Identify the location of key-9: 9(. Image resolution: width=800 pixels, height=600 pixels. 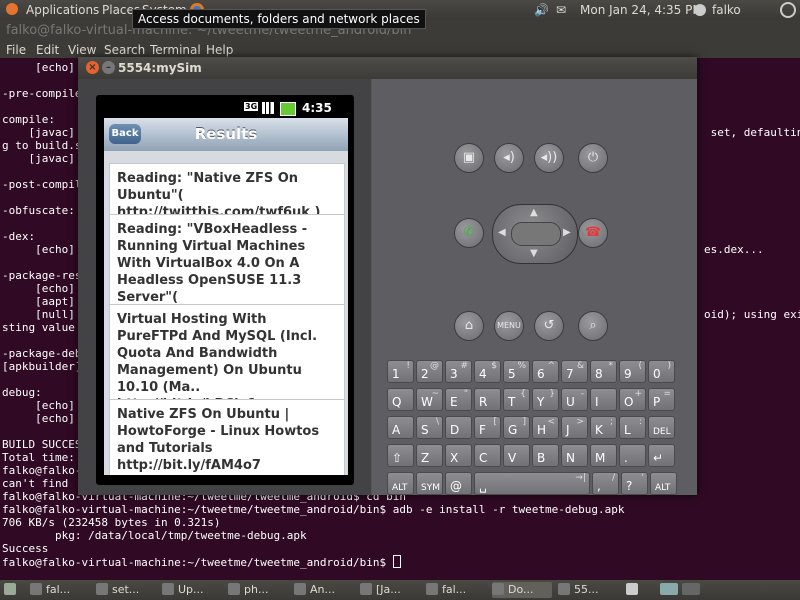
(632, 371).